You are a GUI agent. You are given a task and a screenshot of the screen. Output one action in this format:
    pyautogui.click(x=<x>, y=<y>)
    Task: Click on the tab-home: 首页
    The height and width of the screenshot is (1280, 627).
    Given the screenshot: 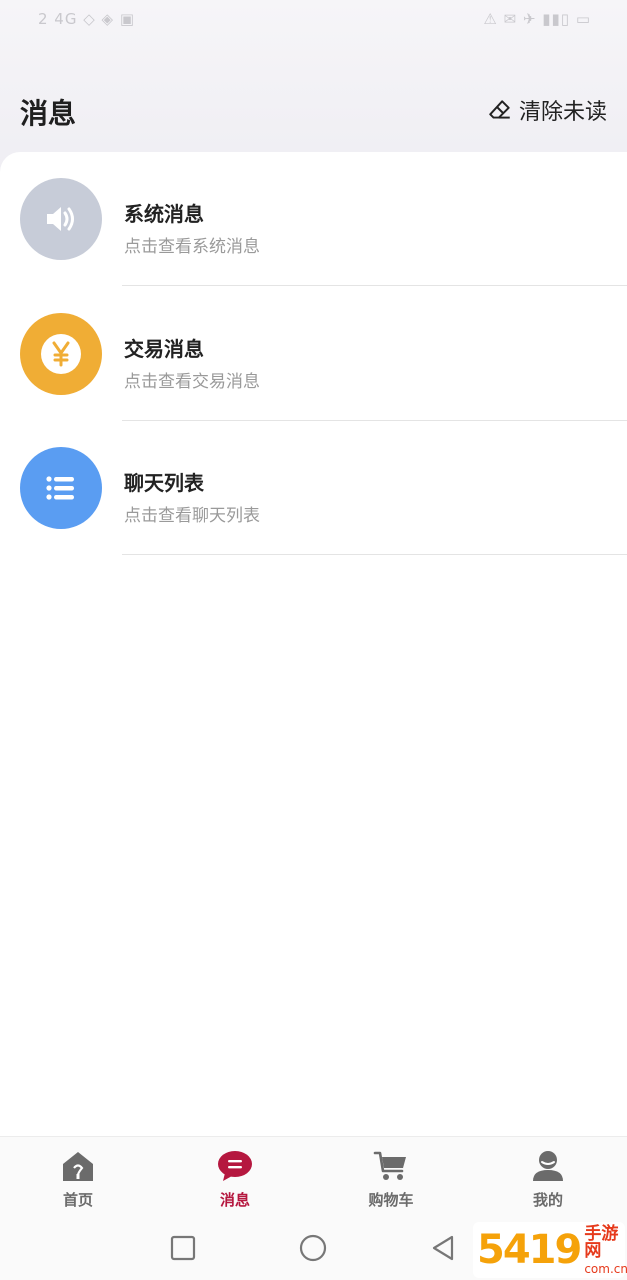 What is the action you would take?
    pyautogui.click(x=78, y=1177)
    